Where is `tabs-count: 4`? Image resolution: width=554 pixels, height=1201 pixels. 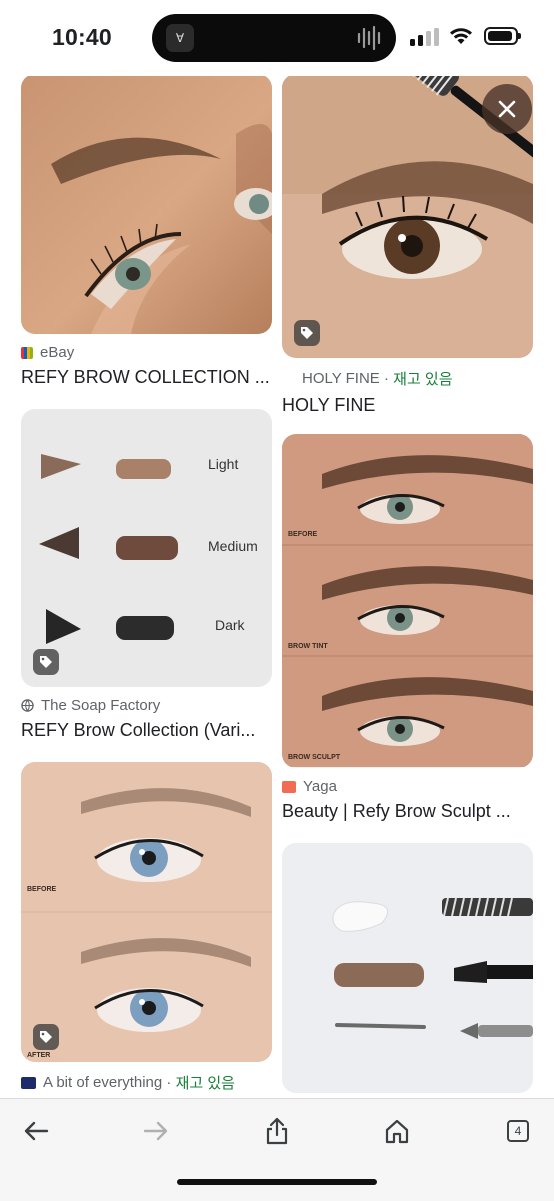 tabs-count: 4 is located at coordinates (518, 1131).